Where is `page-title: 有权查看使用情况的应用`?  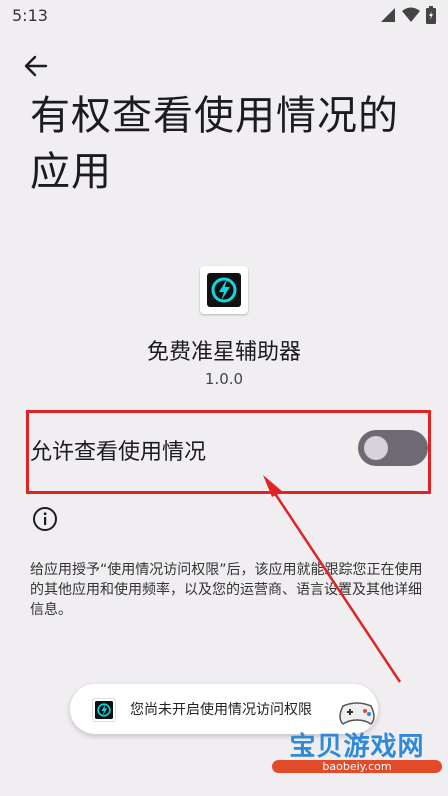
page-title: 有权查看使用情况的应用 is located at coordinates (214, 144).